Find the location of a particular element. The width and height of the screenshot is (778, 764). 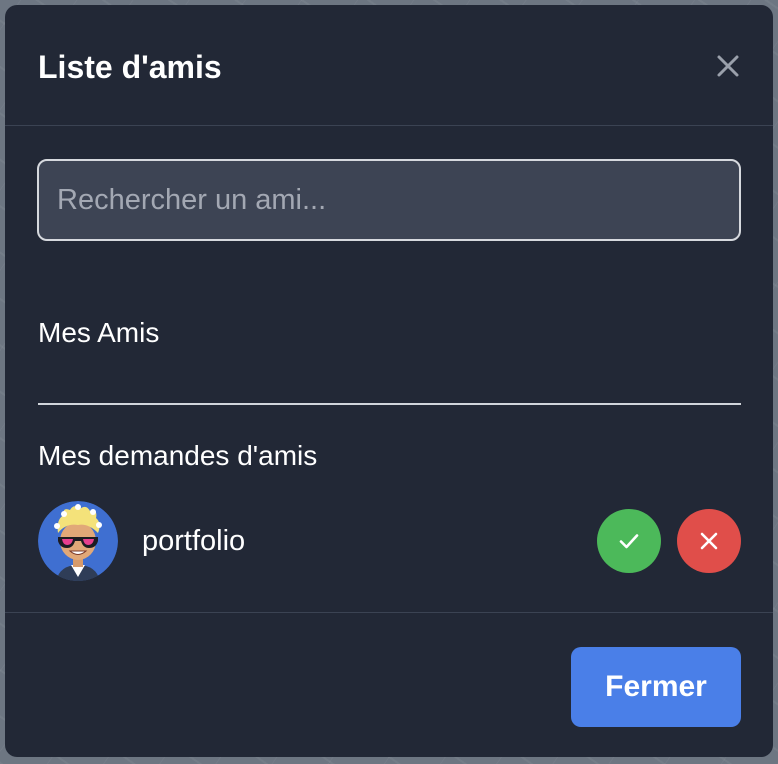

friend-search-input is located at coordinates (389, 200).